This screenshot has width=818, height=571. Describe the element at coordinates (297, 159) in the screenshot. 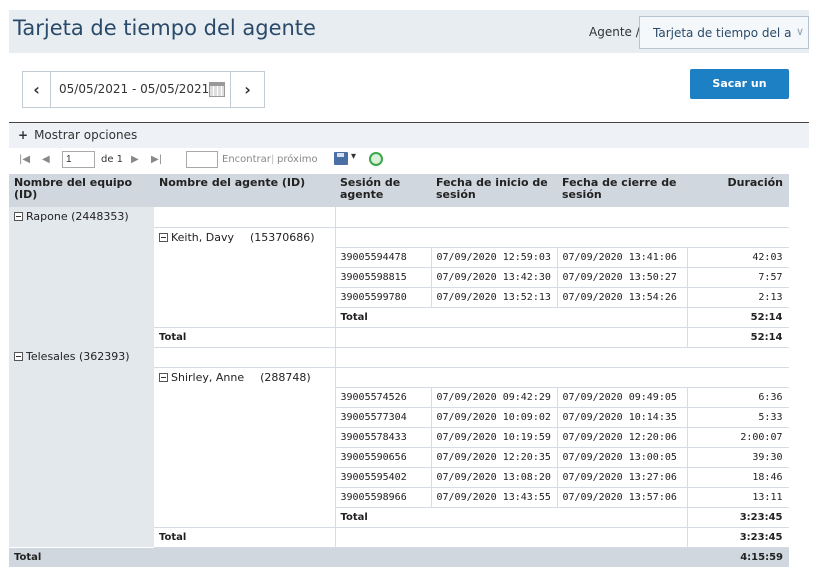

I see `find-next-link: próximo` at that location.